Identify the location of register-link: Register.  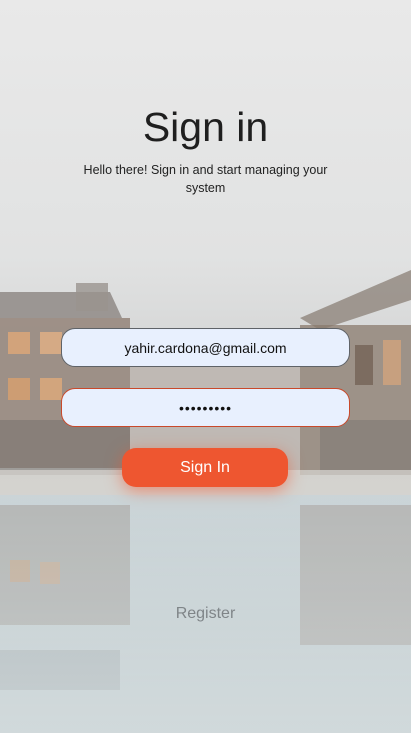
(205, 614).